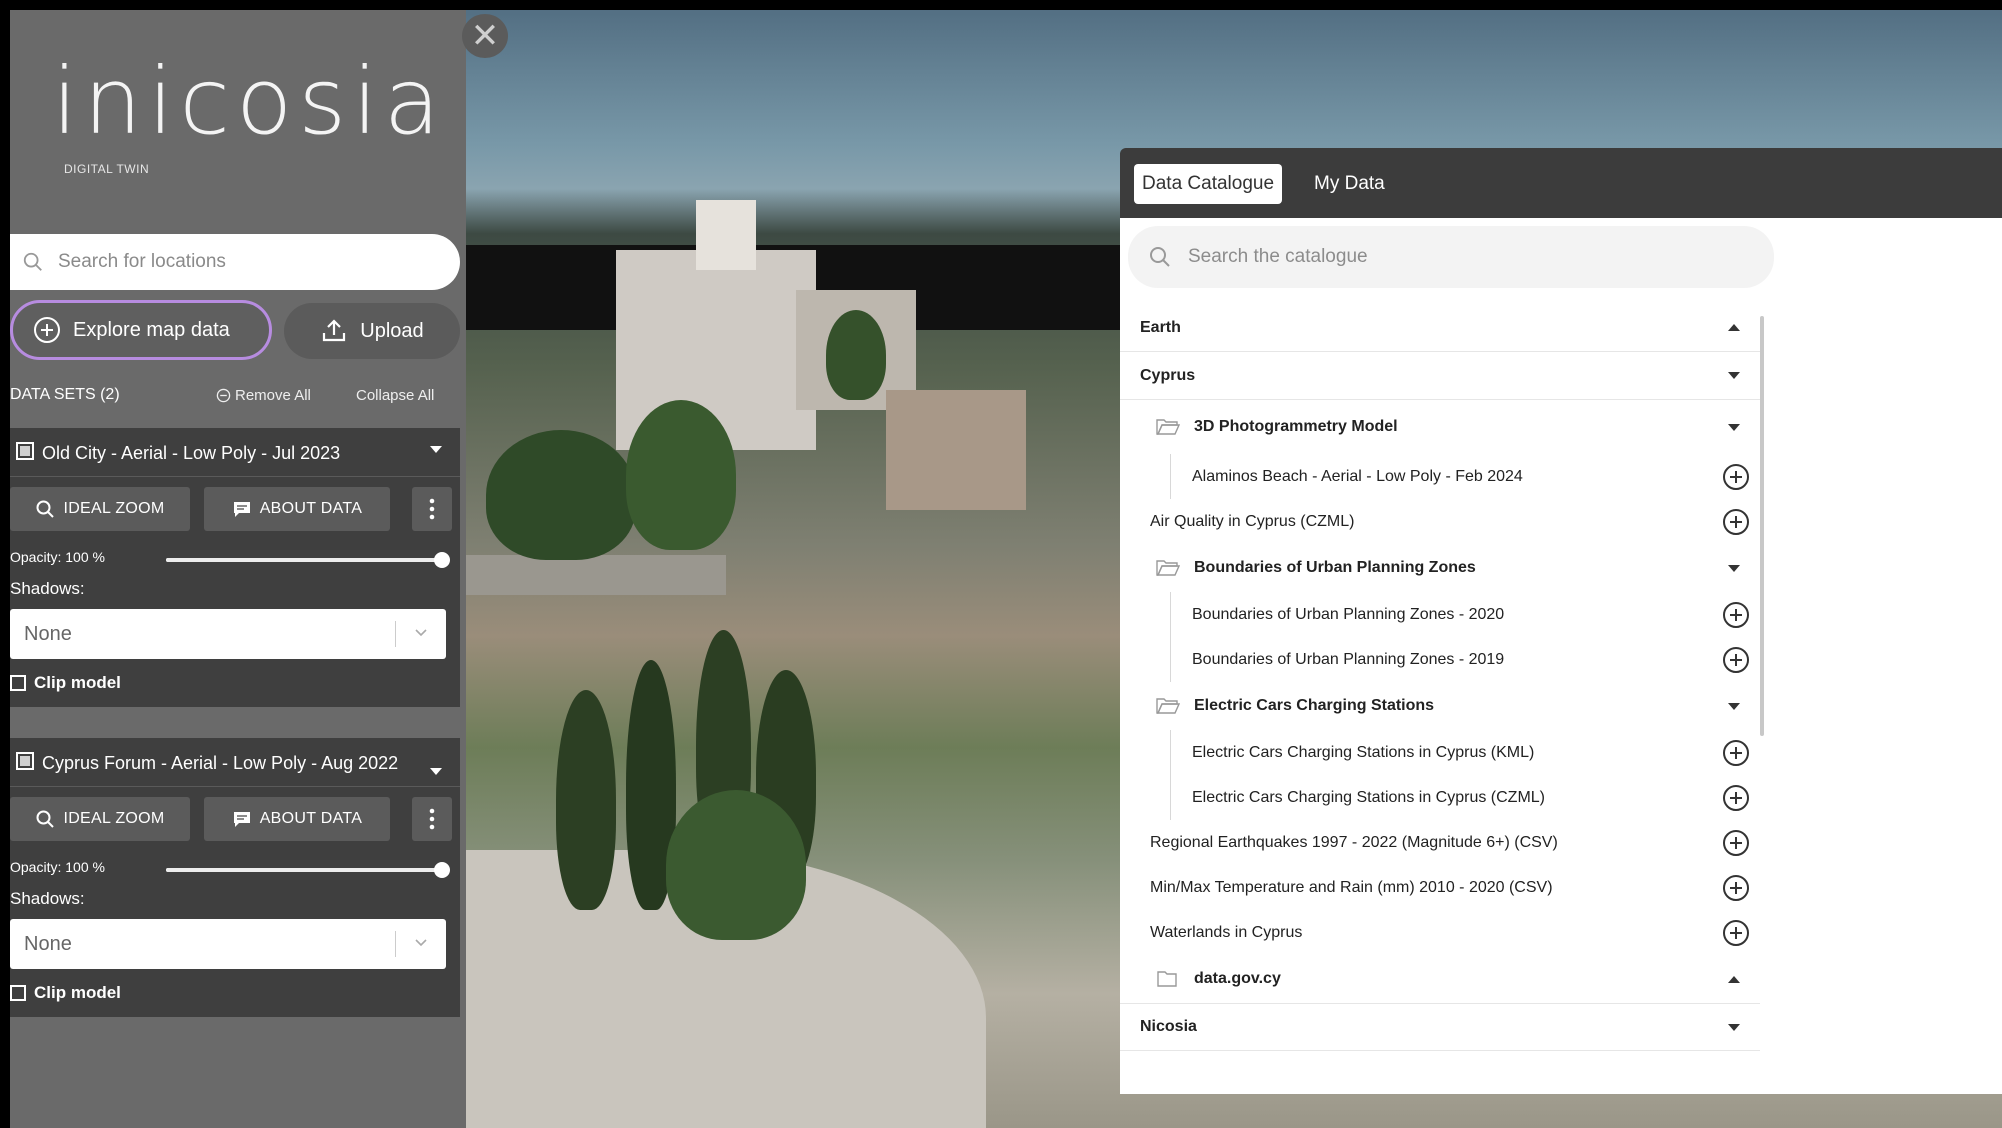  What do you see at coordinates (1440, 427) in the screenshot?
I see `catalogue-folder-photogrammetry: 3D Photogrammetry Model` at bounding box center [1440, 427].